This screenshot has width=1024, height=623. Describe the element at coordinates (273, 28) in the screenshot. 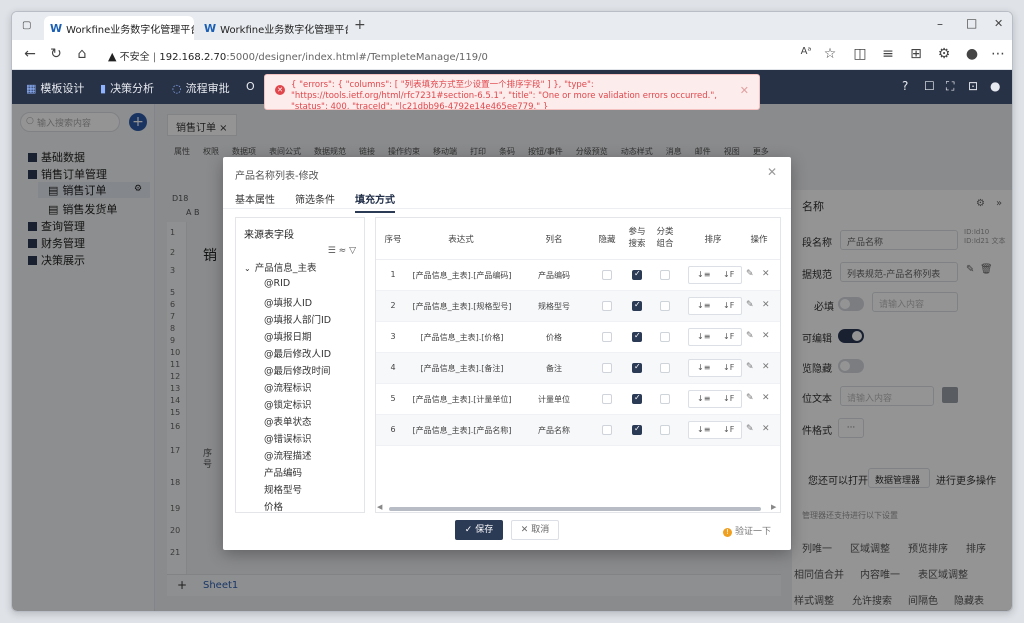

I see `browser-tab: W Workfine业务数字化管理平台 ✕` at that location.